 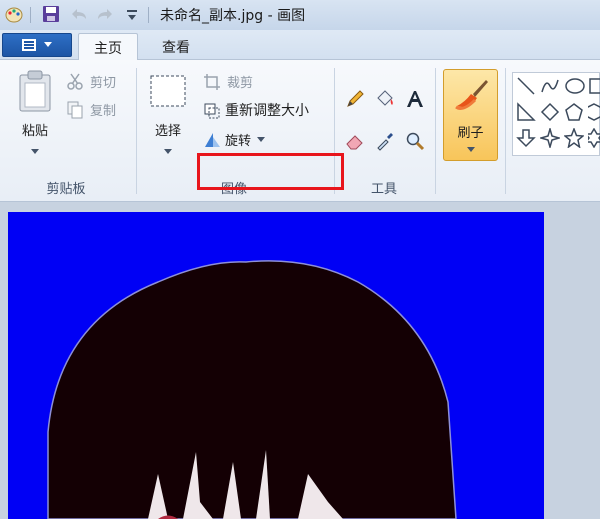 I want to click on clipboard-group-label: 剪贴板, so click(x=66, y=189).